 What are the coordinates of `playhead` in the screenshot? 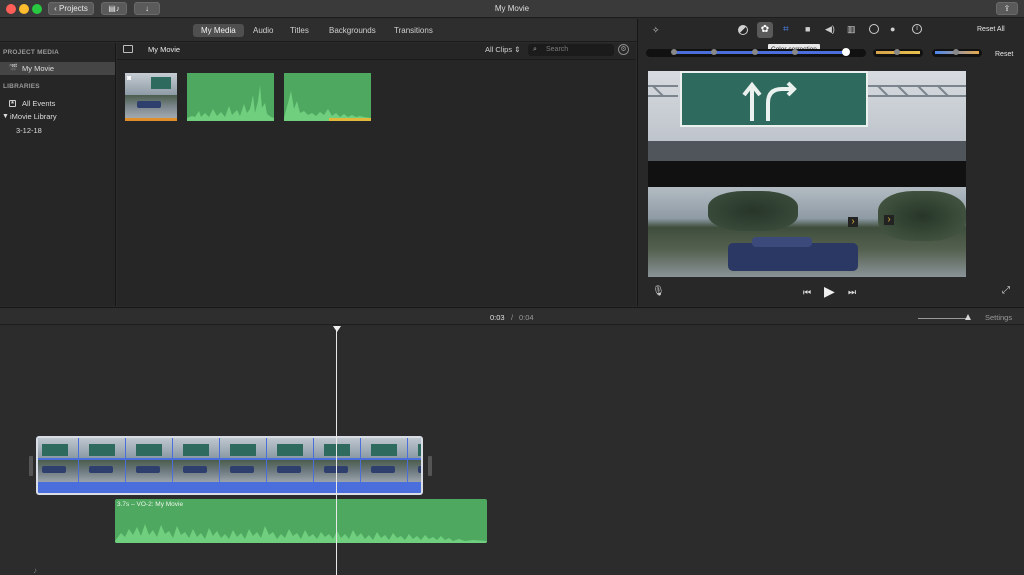 It's located at (336, 452).